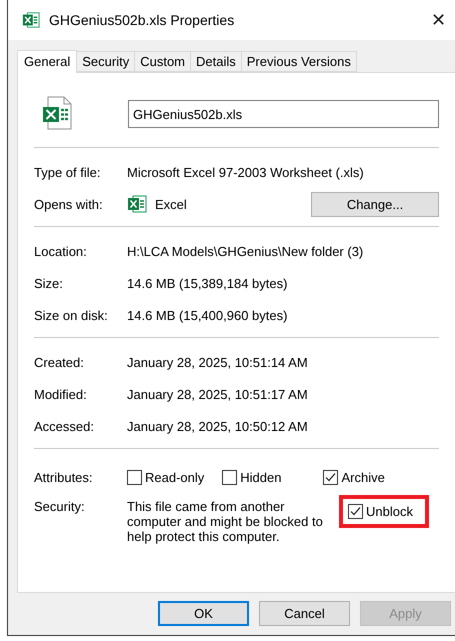 The width and height of the screenshot is (455, 641). What do you see at coordinates (69, 204) in the screenshot?
I see `field-label: Opens with:` at bounding box center [69, 204].